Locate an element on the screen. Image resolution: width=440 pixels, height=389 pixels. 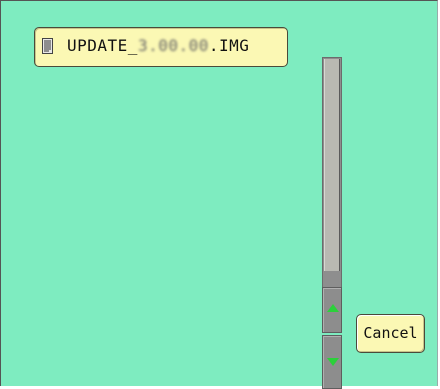
down-arrow-icon is located at coordinates (333, 362).